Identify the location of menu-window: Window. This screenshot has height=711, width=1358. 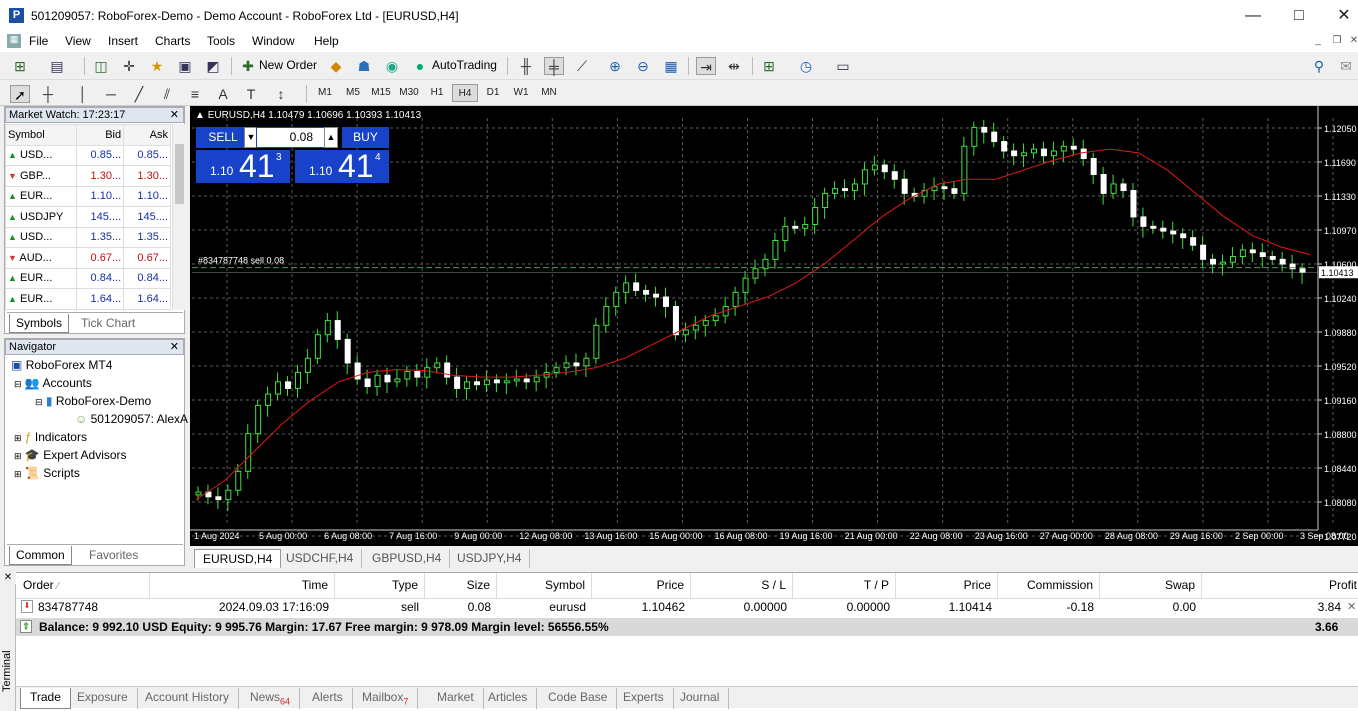
(273, 41).